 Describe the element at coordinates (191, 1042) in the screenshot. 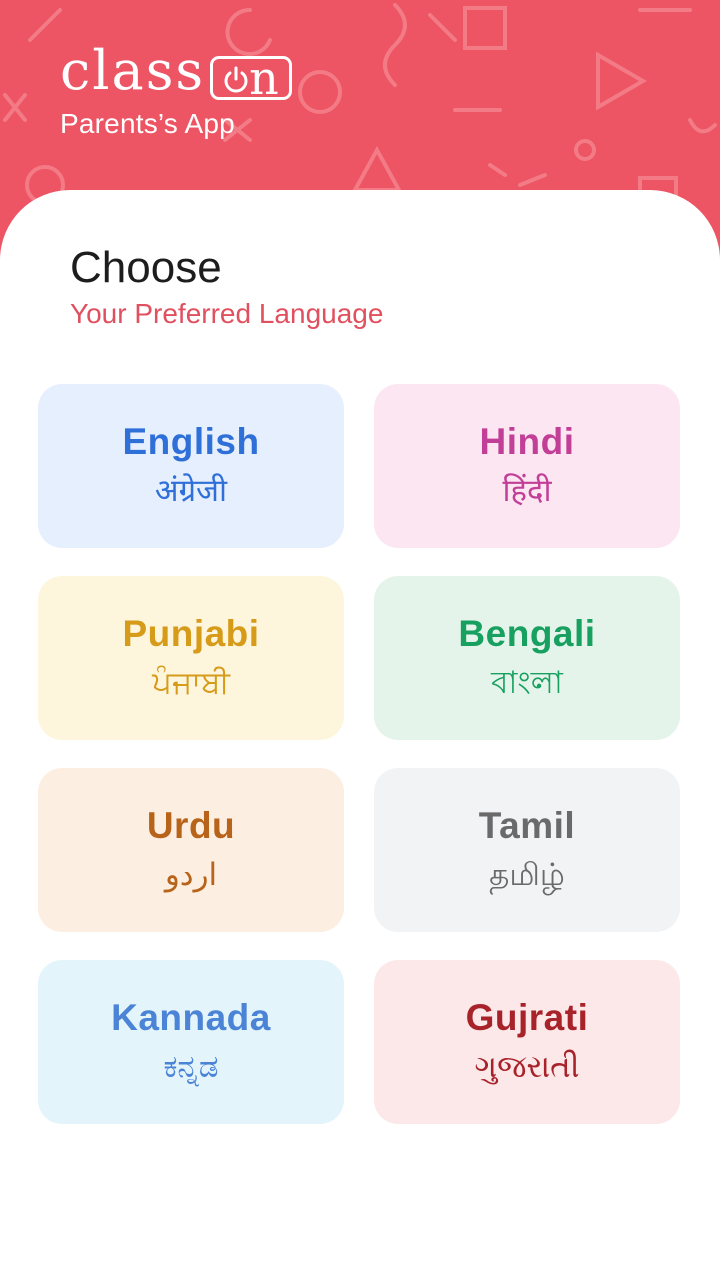

I see `language-card-kannada: Kannada ಕನ್ನಡ` at that location.